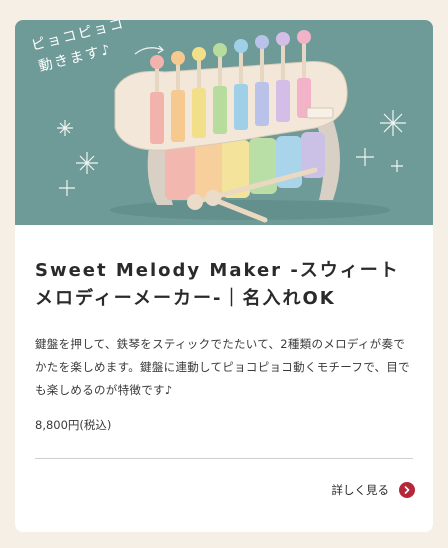 The width and height of the screenshot is (448, 548). What do you see at coordinates (407, 490) in the screenshot?
I see `chevron-right-circle-icon` at bounding box center [407, 490].